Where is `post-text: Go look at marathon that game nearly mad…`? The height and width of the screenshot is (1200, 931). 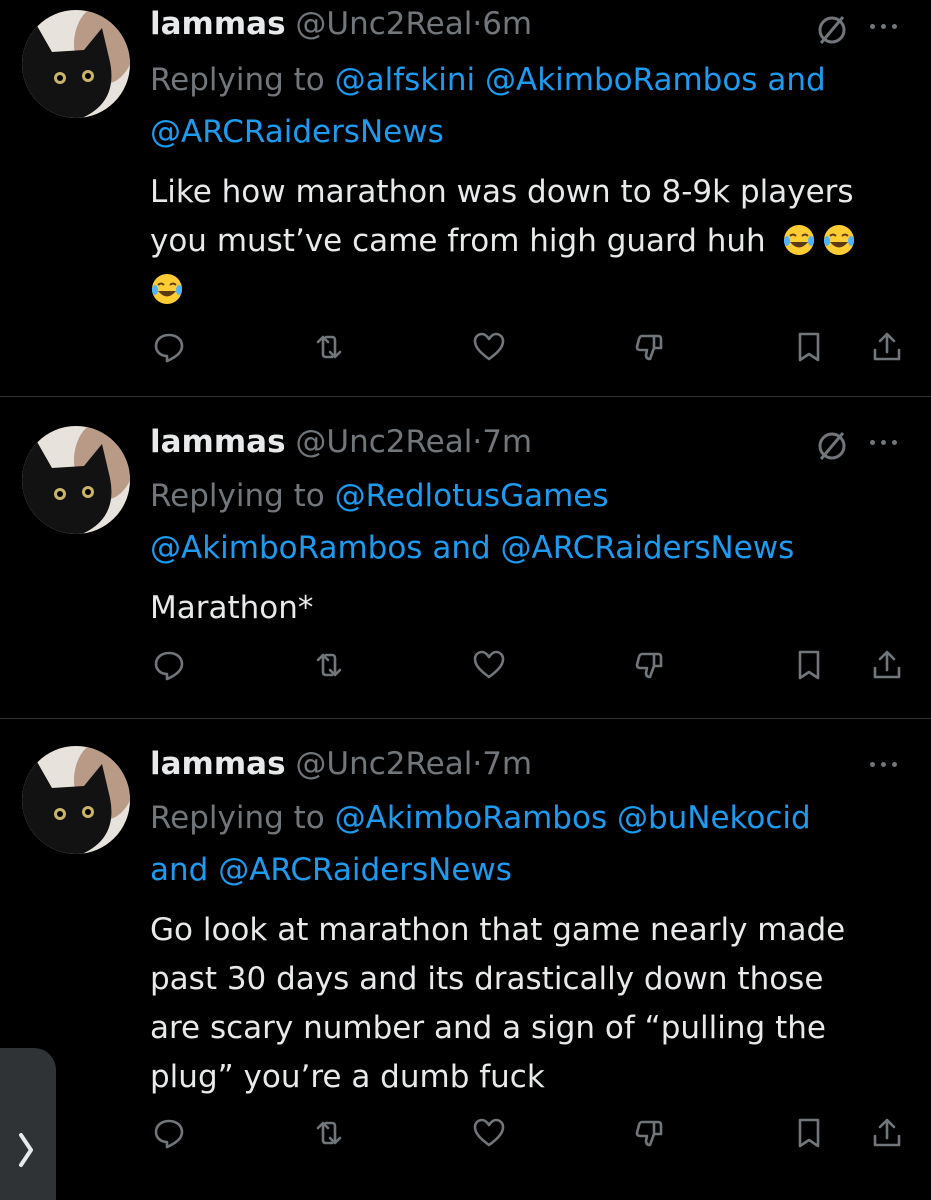
post-text: Go look at marathon that game nearly mad… is located at coordinates (530, 1004).